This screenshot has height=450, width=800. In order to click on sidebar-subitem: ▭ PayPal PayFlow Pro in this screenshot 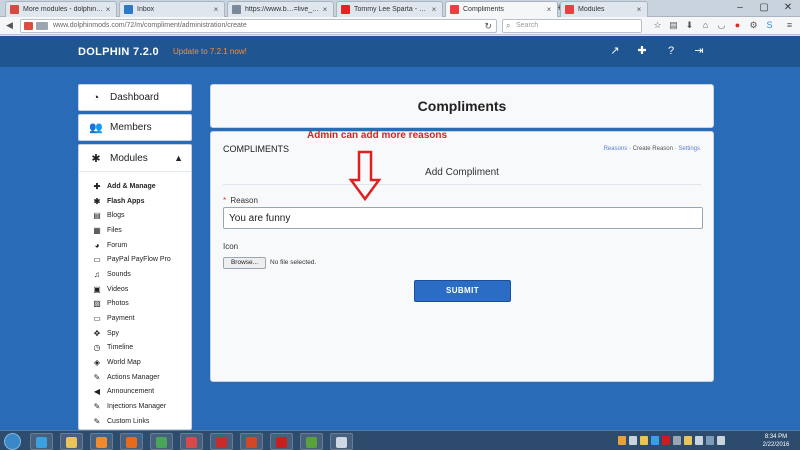, I will do `click(135, 259)`.